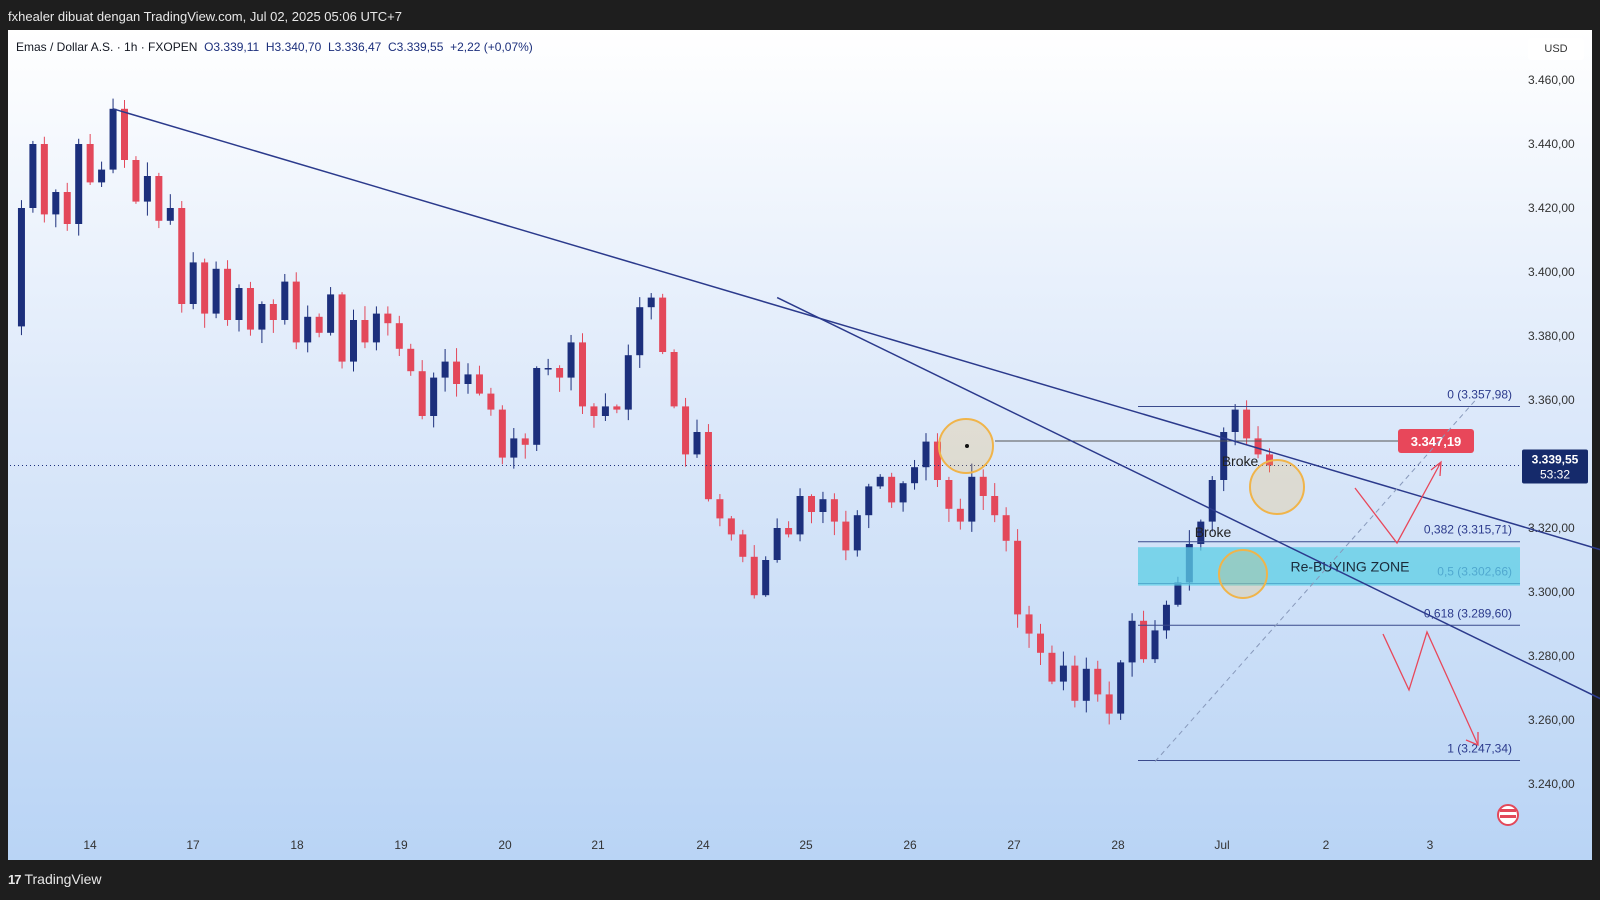 Image resolution: width=1600 pixels, height=900 pixels. What do you see at coordinates (1436, 441) in the screenshot?
I see `resistance-price-label: 3.347,19` at bounding box center [1436, 441].